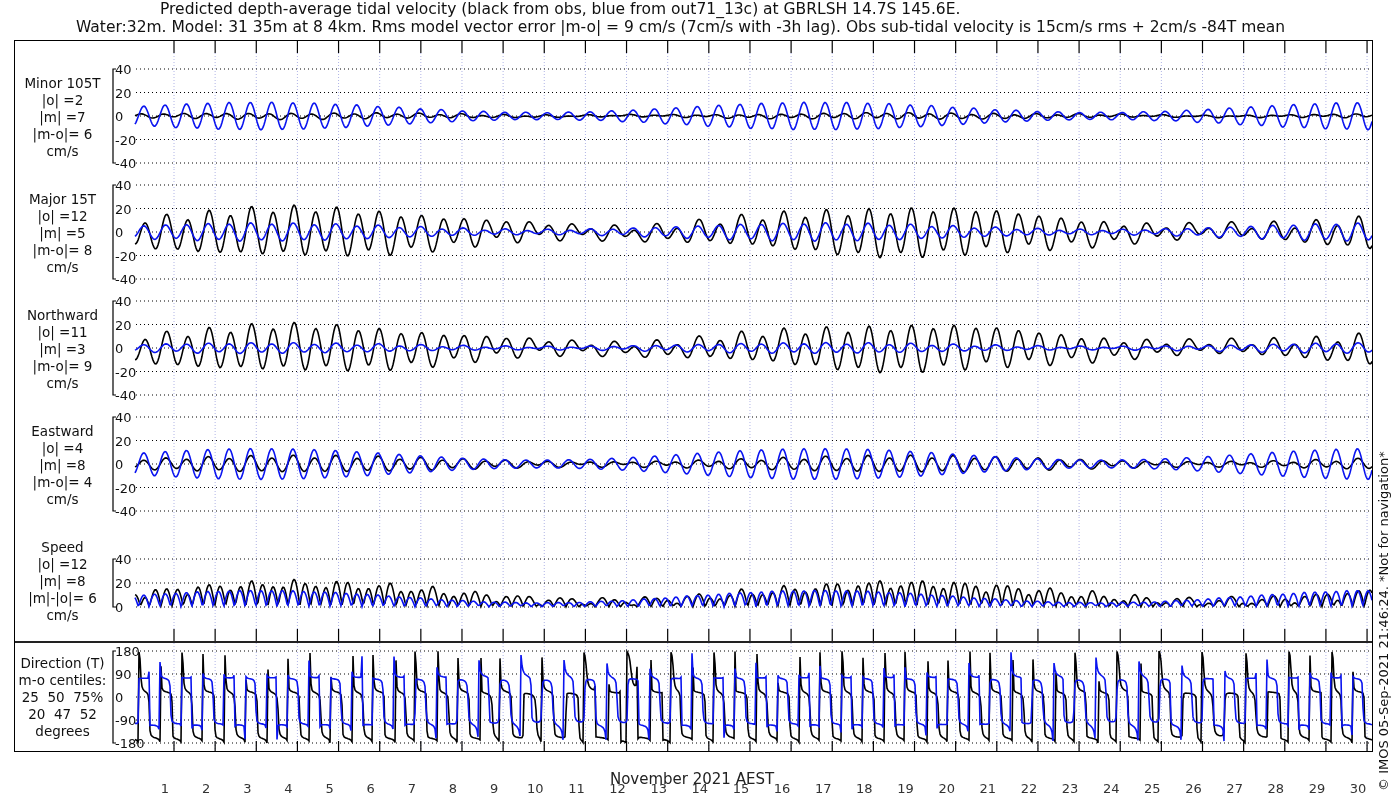 The height and width of the screenshot is (800, 1400). Describe the element at coordinates (62, 100) in the screenshot. I see `panel-label-line: |o| =2` at that location.